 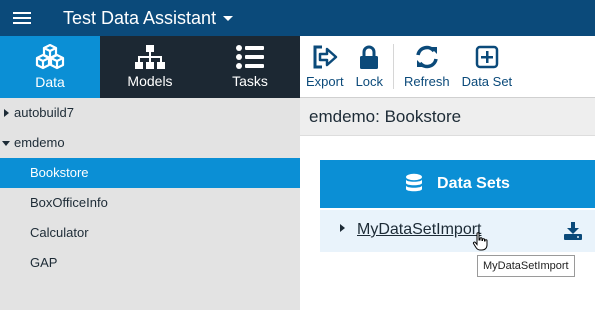 I want to click on toolbar-divider, so click(x=394, y=66).